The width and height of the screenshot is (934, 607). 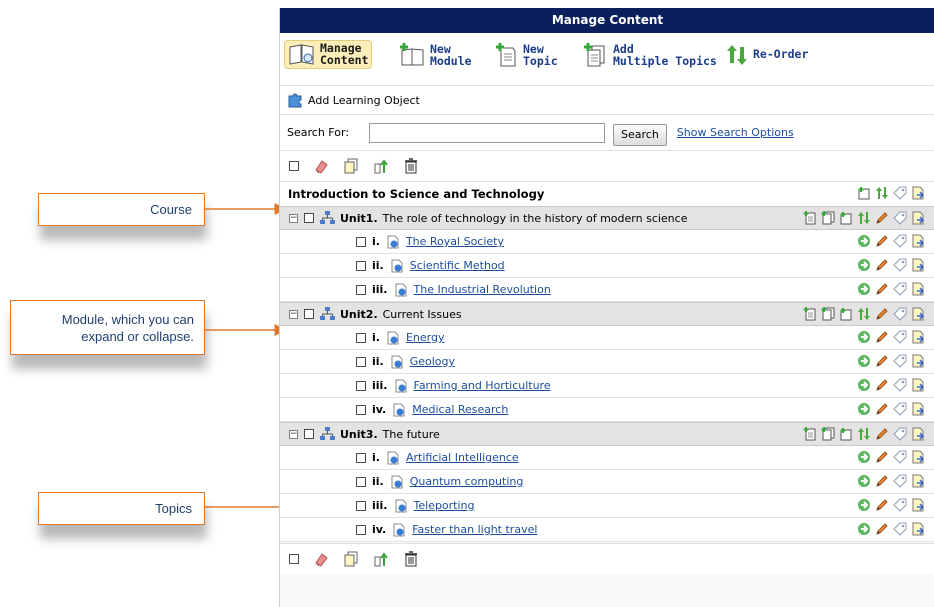 I want to click on topic-link: Geology, so click(x=432, y=361).